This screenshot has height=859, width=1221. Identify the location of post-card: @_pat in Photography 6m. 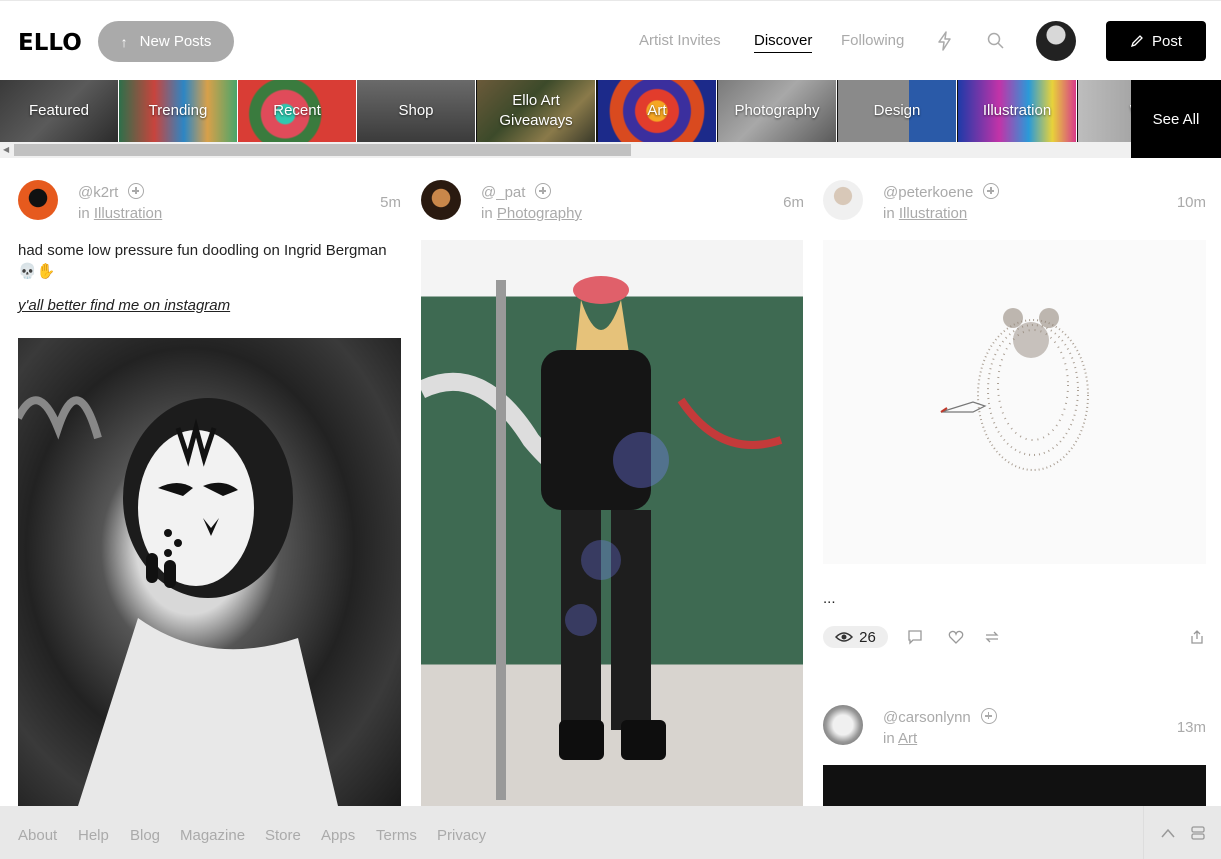
(612, 202).